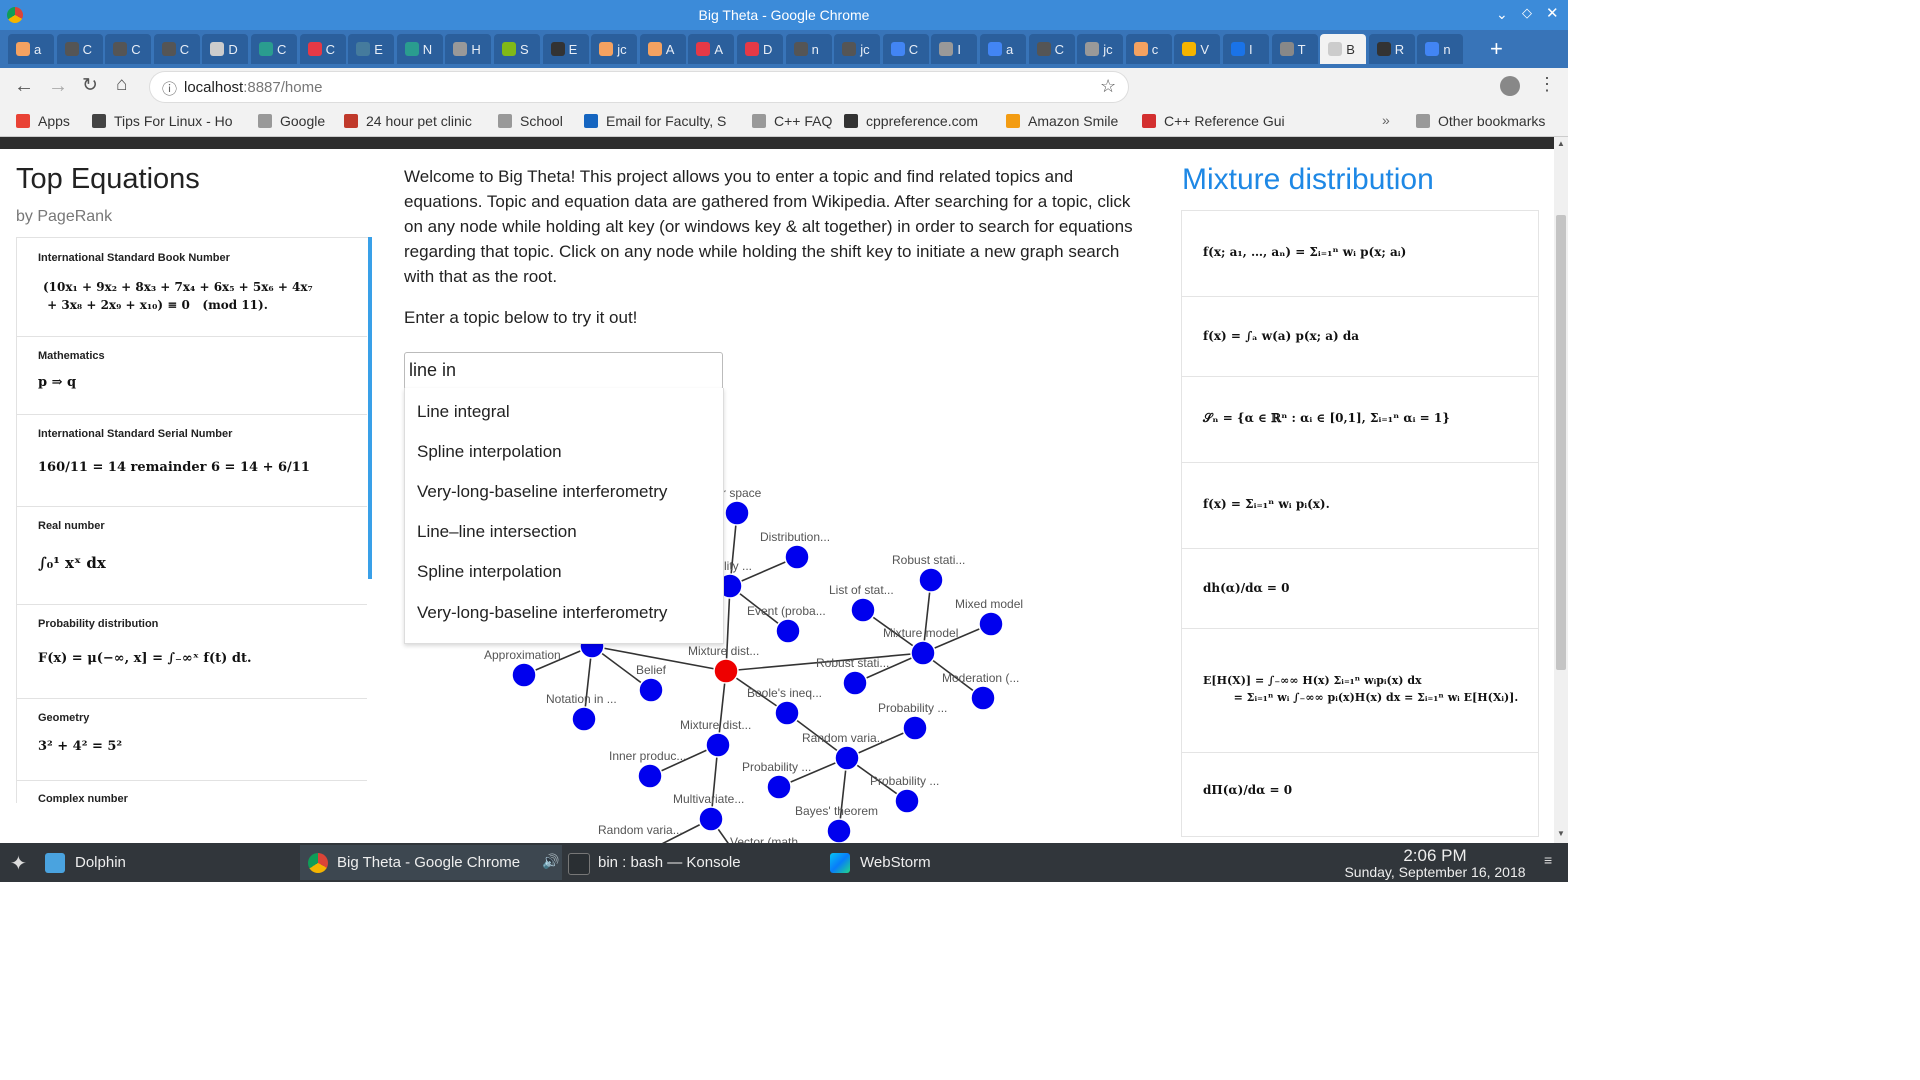 This screenshot has height=1080, width=1920. What do you see at coordinates (655, 121) in the screenshot?
I see `bookmark-item: Email for Faculty, S` at bounding box center [655, 121].